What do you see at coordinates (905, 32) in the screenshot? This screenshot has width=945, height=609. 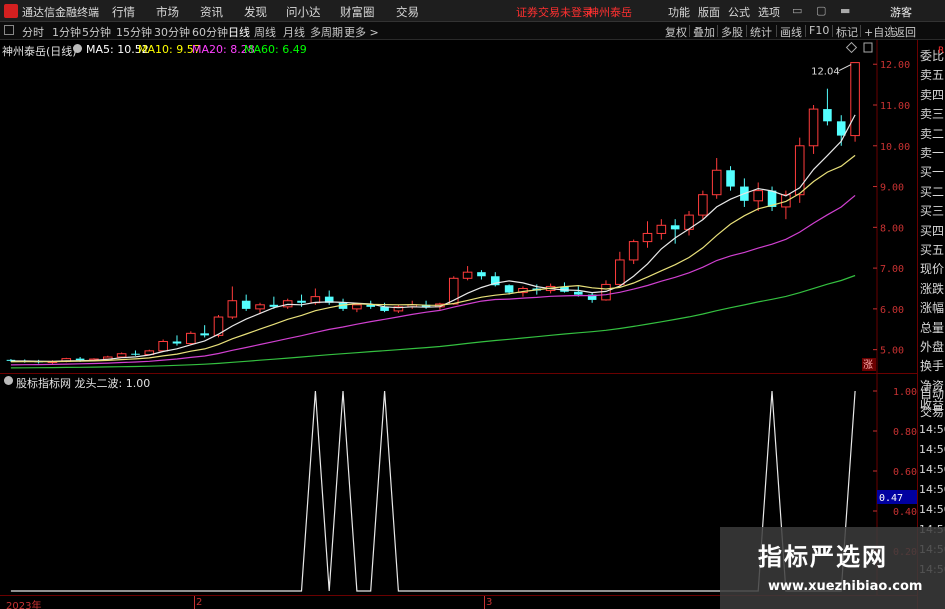 I see `tool-button-8: 返回` at bounding box center [905, 32].